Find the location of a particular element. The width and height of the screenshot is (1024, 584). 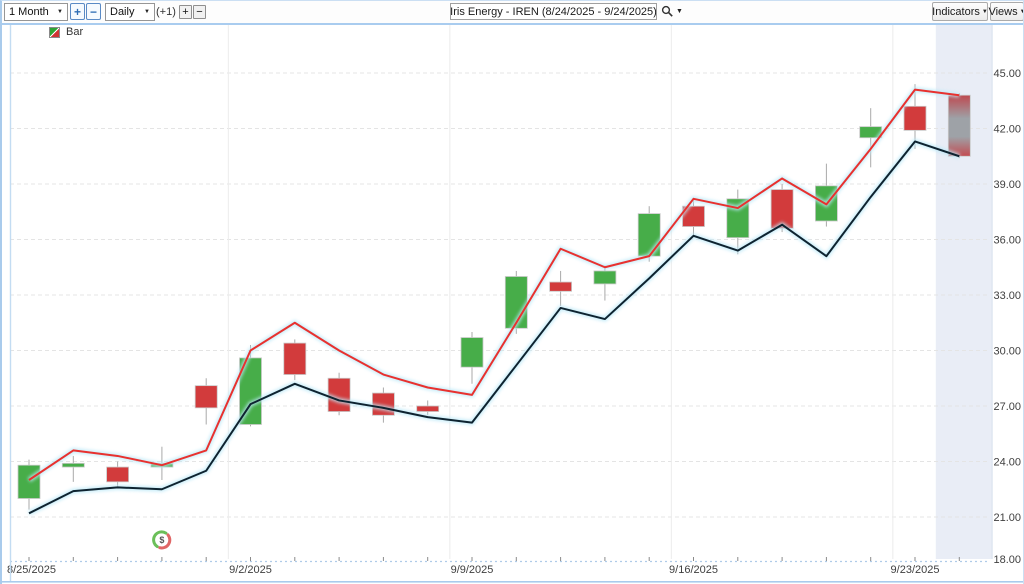

zoom-out-button: − is located at coordinates (93, 11).